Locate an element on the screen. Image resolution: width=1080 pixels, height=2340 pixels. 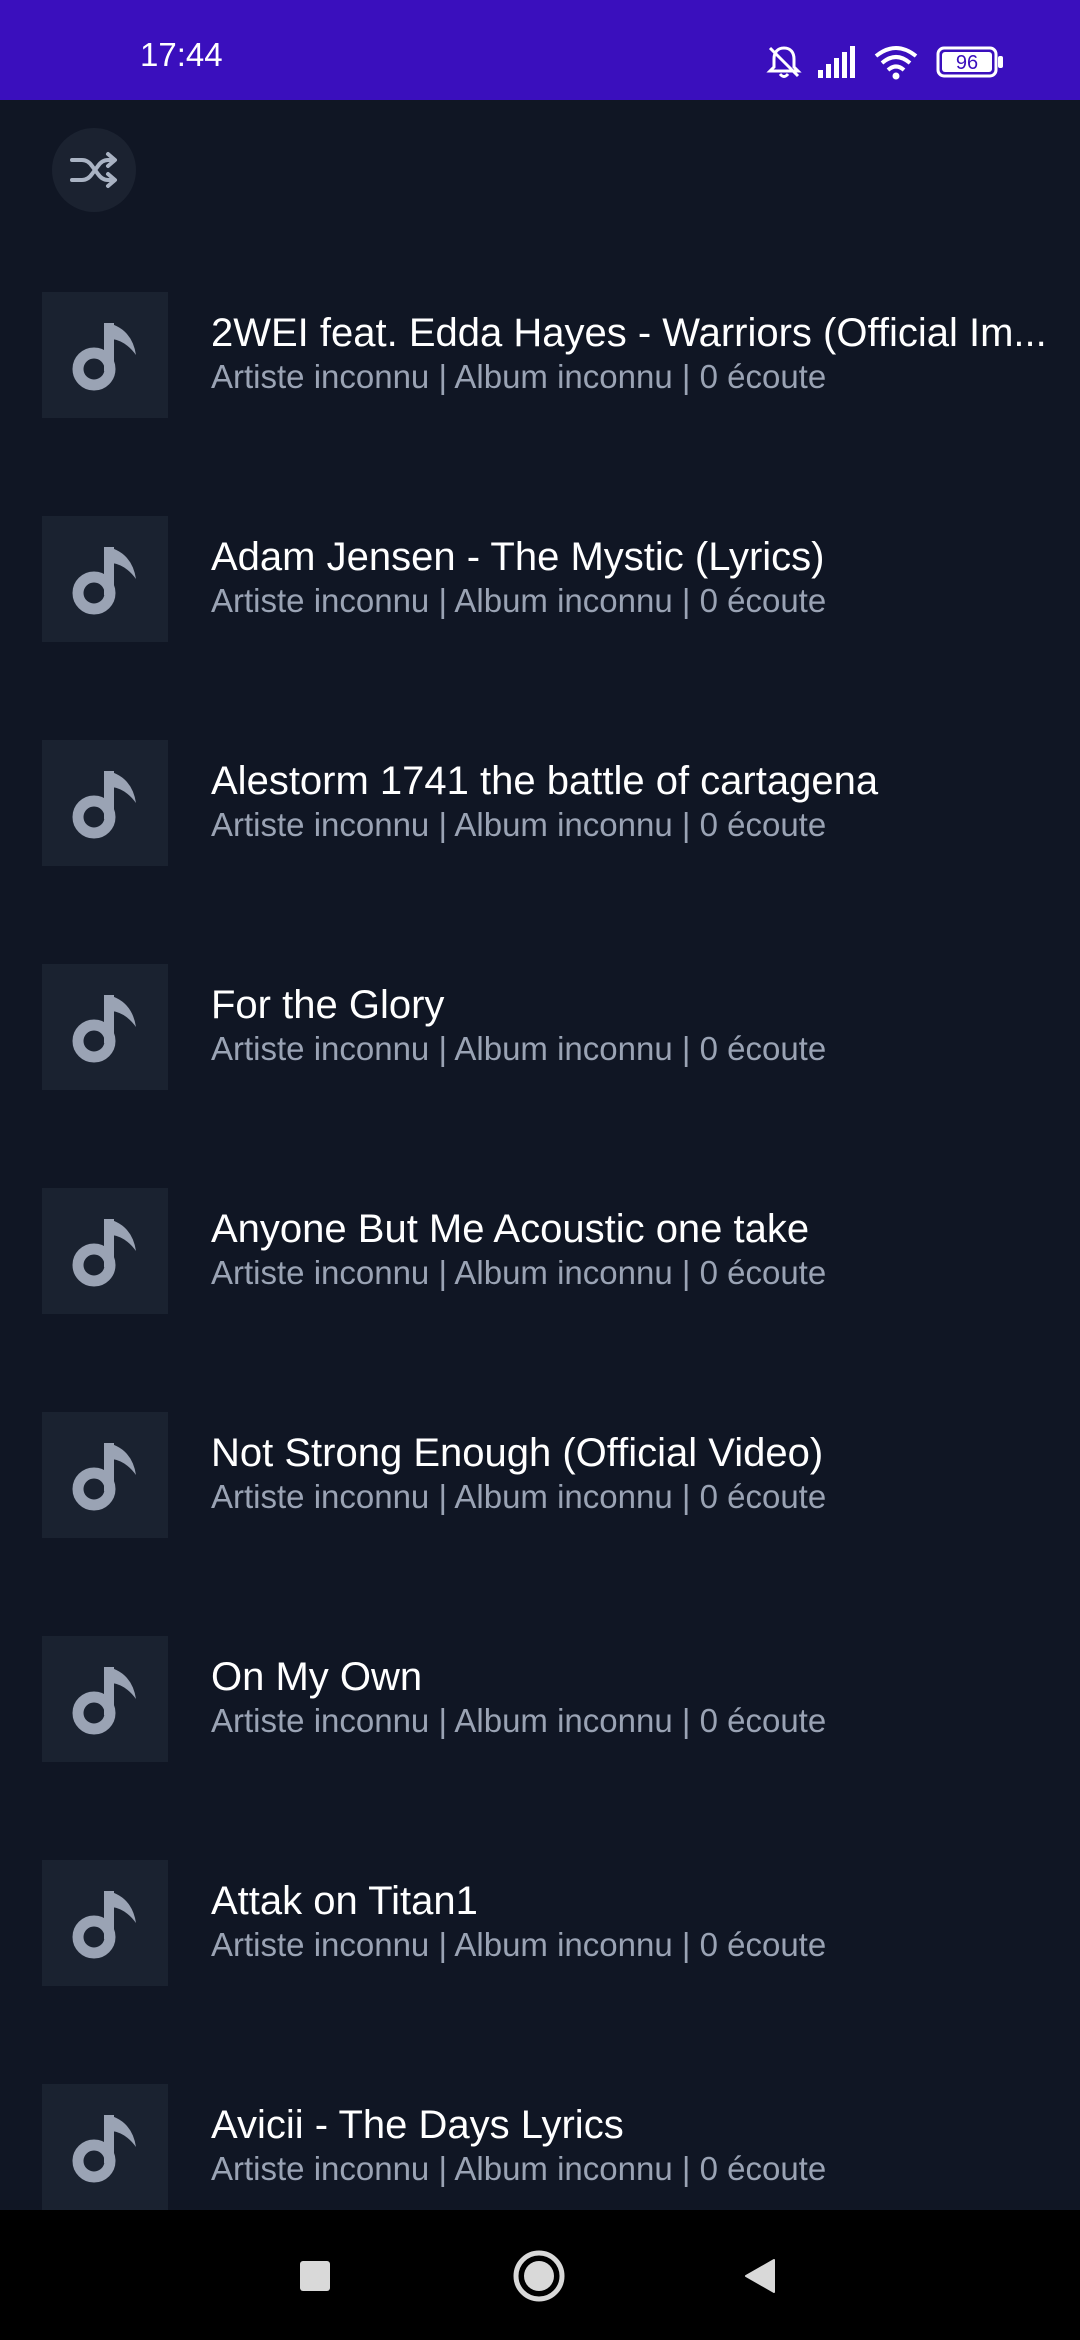
battery-icon: 96 is located at coordinates (969, 62).